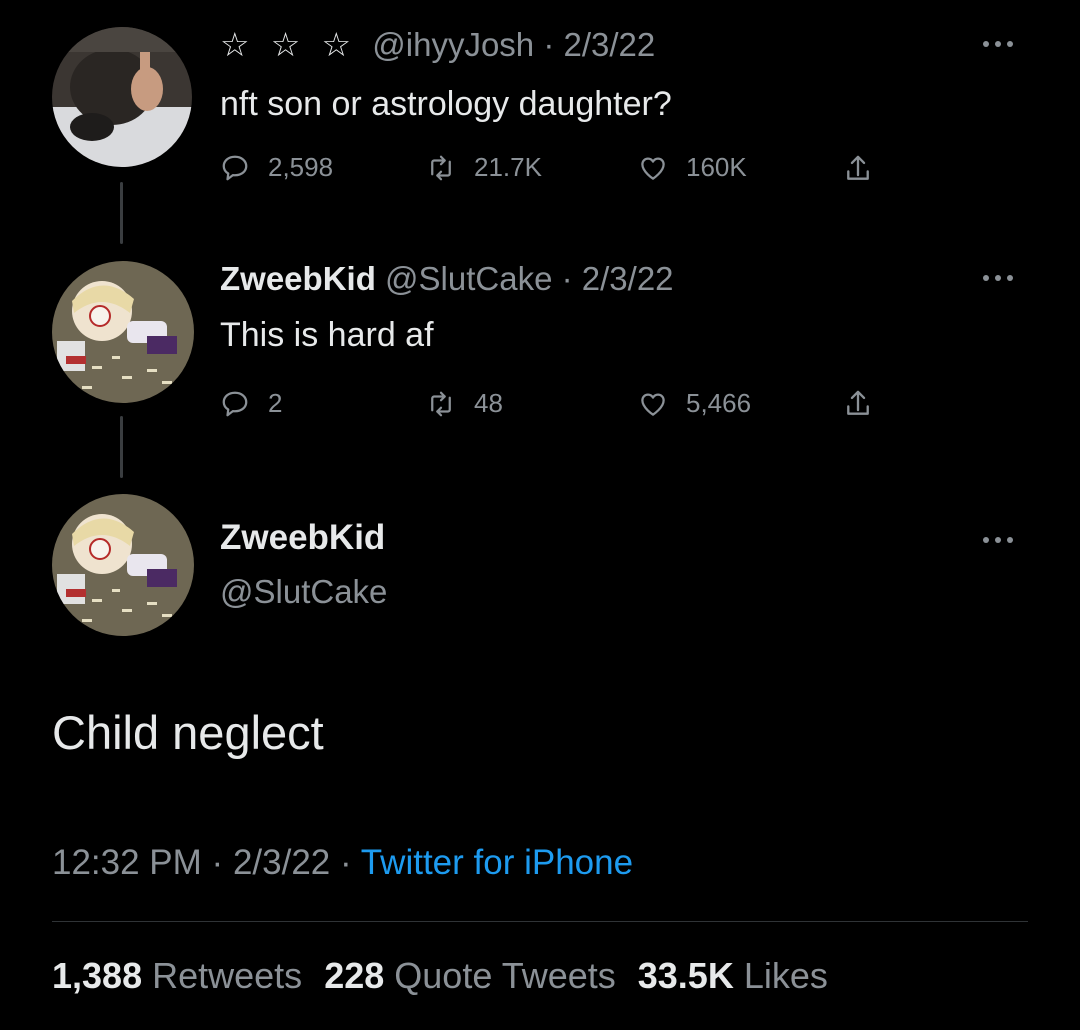 The width and height of the screenshot is (1080, 1030). I want to click on quote-tweets-label: Quote Tweets, so click(505, 975).